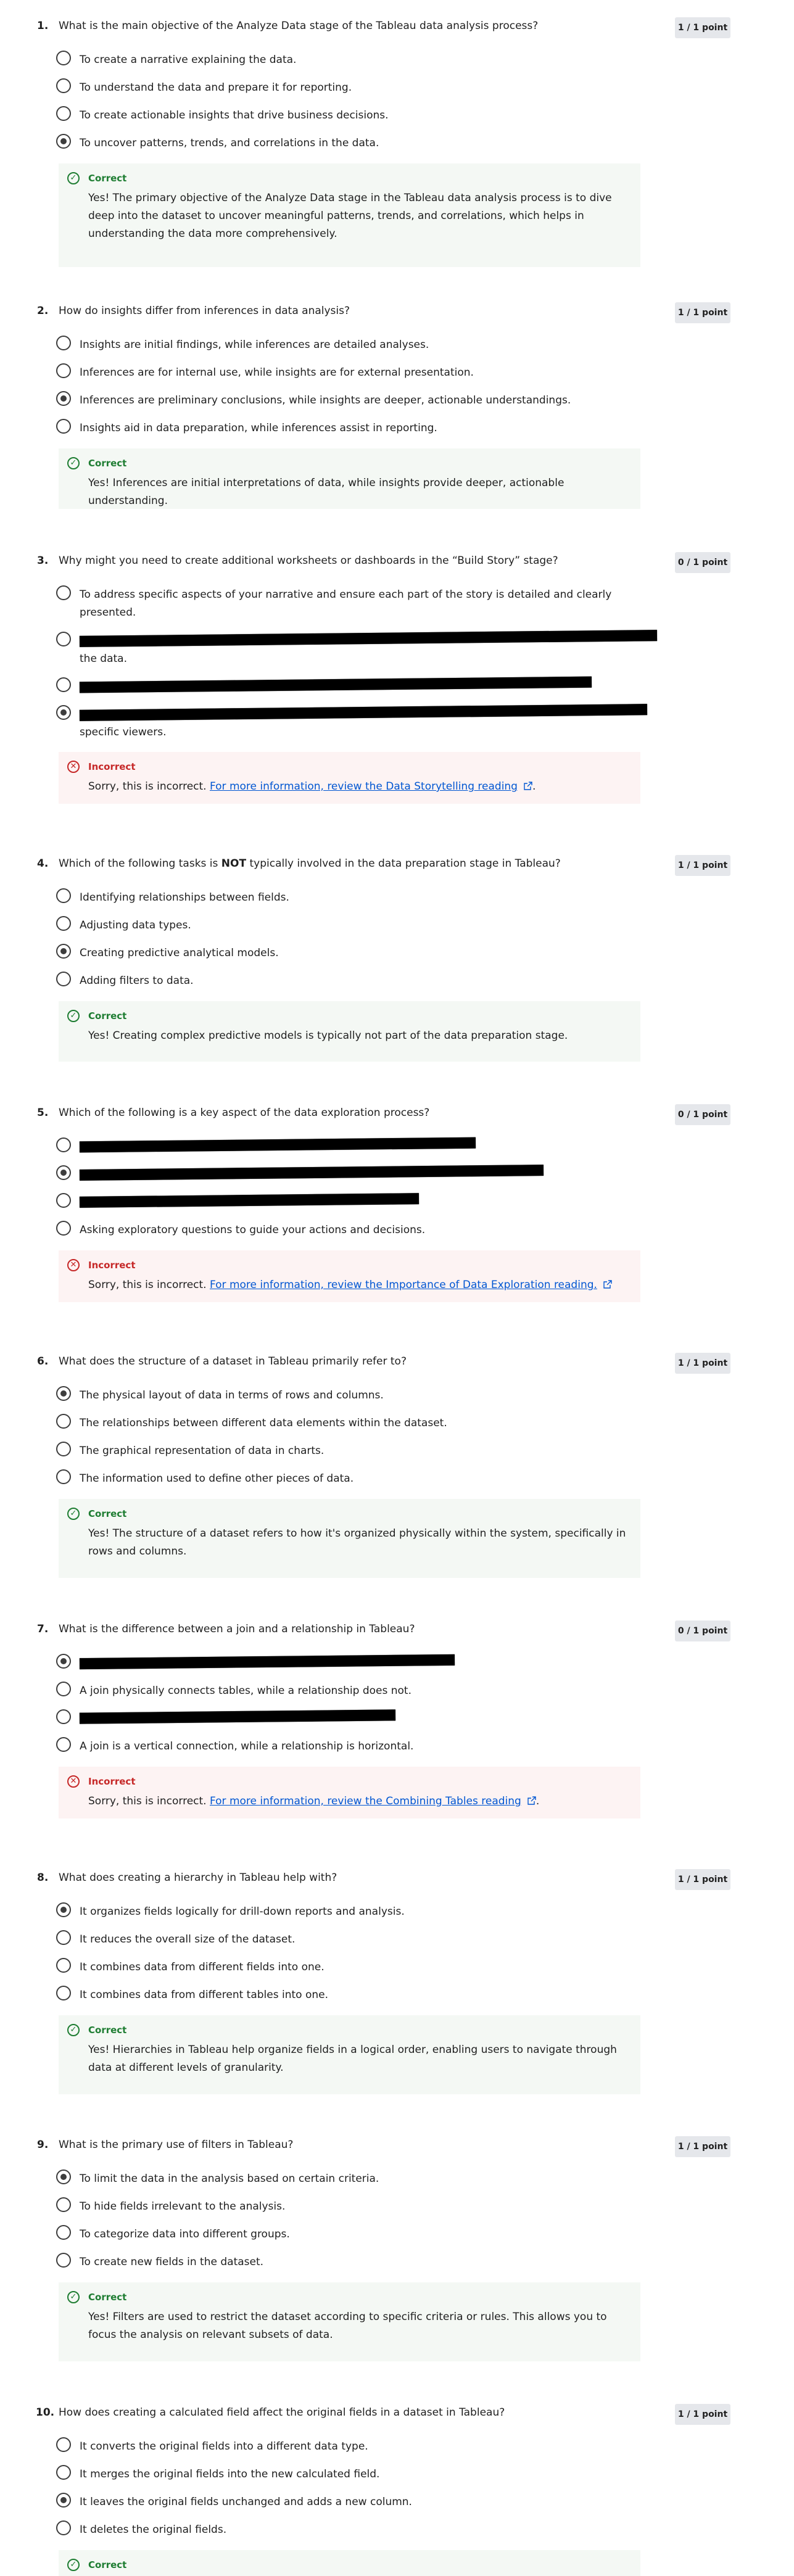 The image size is (794, 2576). I want to click on feedback-message: Sorry, this is incorrect., so click(147, 786).